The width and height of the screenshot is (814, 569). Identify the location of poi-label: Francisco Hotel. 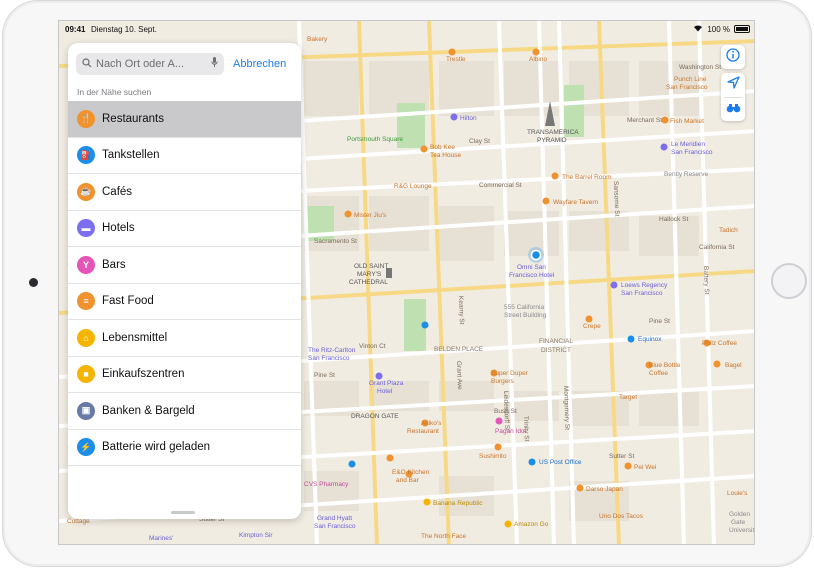
(532, 275).